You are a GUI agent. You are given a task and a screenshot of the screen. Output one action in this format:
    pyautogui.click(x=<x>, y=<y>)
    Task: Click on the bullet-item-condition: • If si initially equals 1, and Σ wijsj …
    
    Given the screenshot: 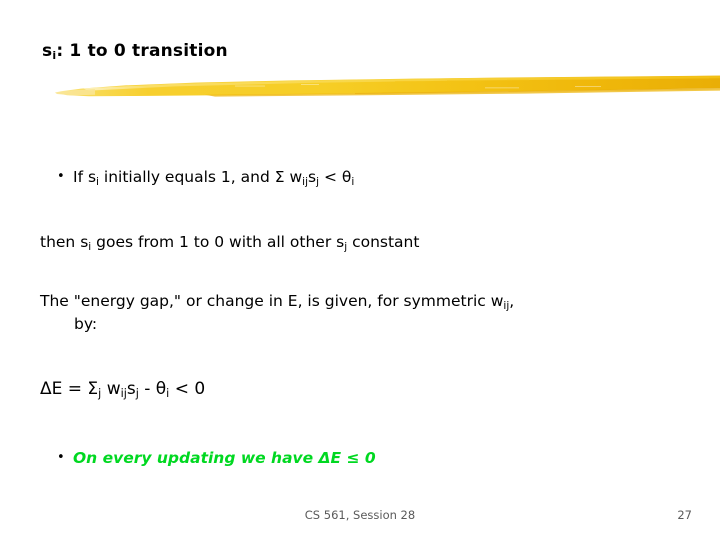 What is the action you would take?
    pyautogui.click(x=206, y=178)
    